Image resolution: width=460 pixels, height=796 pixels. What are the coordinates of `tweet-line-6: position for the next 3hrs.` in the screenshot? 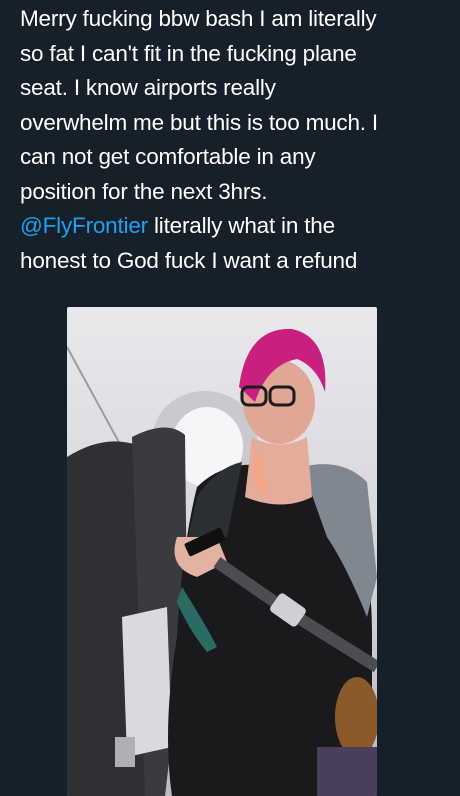 It's located at (144, 191).